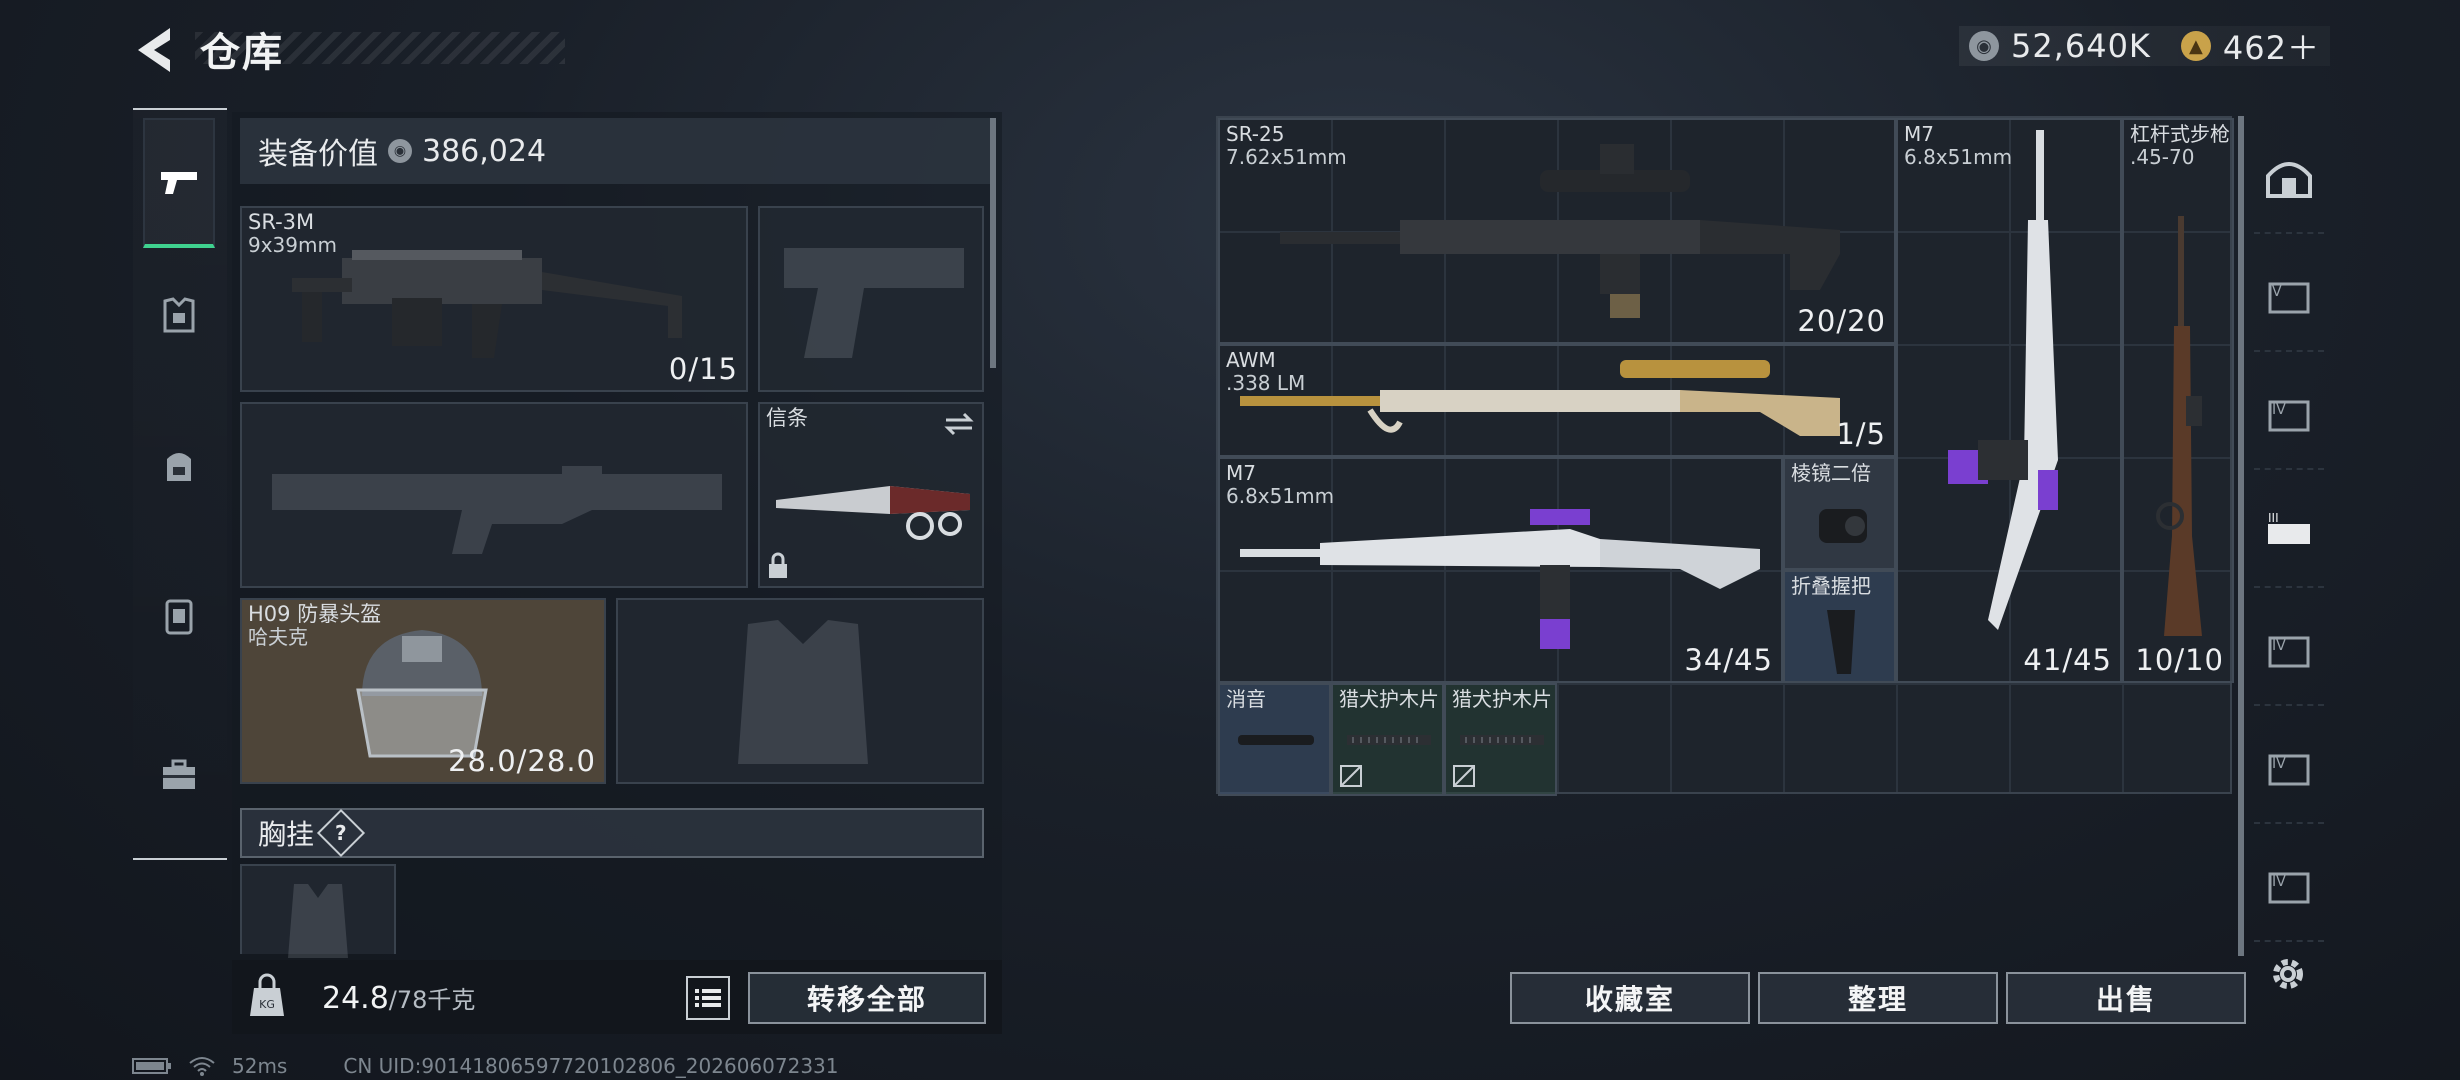 The width and height of the screenshot is (2460, 1080). I want to click on item-caliber: .45-70, so click(2162, 157).